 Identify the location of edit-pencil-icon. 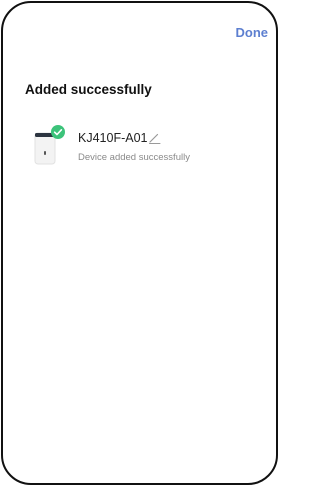
(154, 139).